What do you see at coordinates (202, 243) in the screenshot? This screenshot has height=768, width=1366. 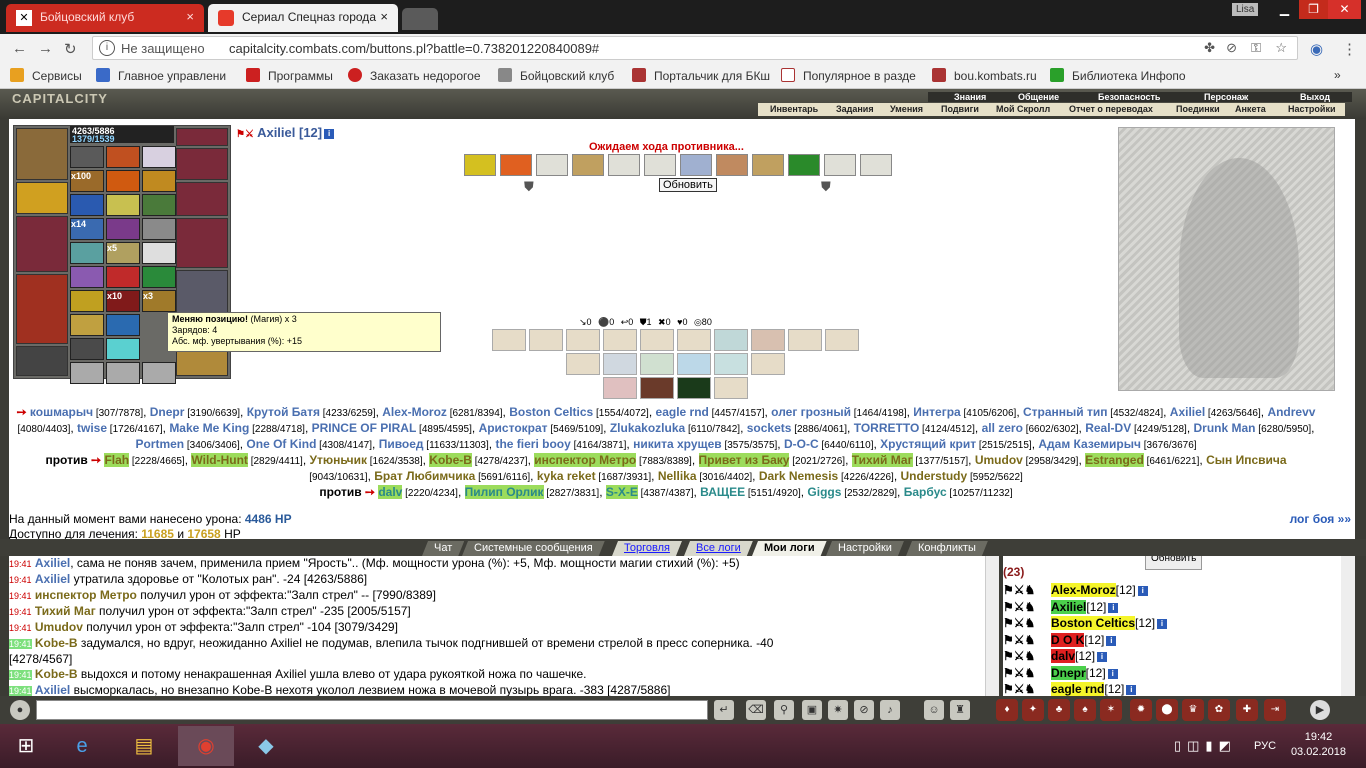 I see `shield-slot` at bounding box center [202, 243].